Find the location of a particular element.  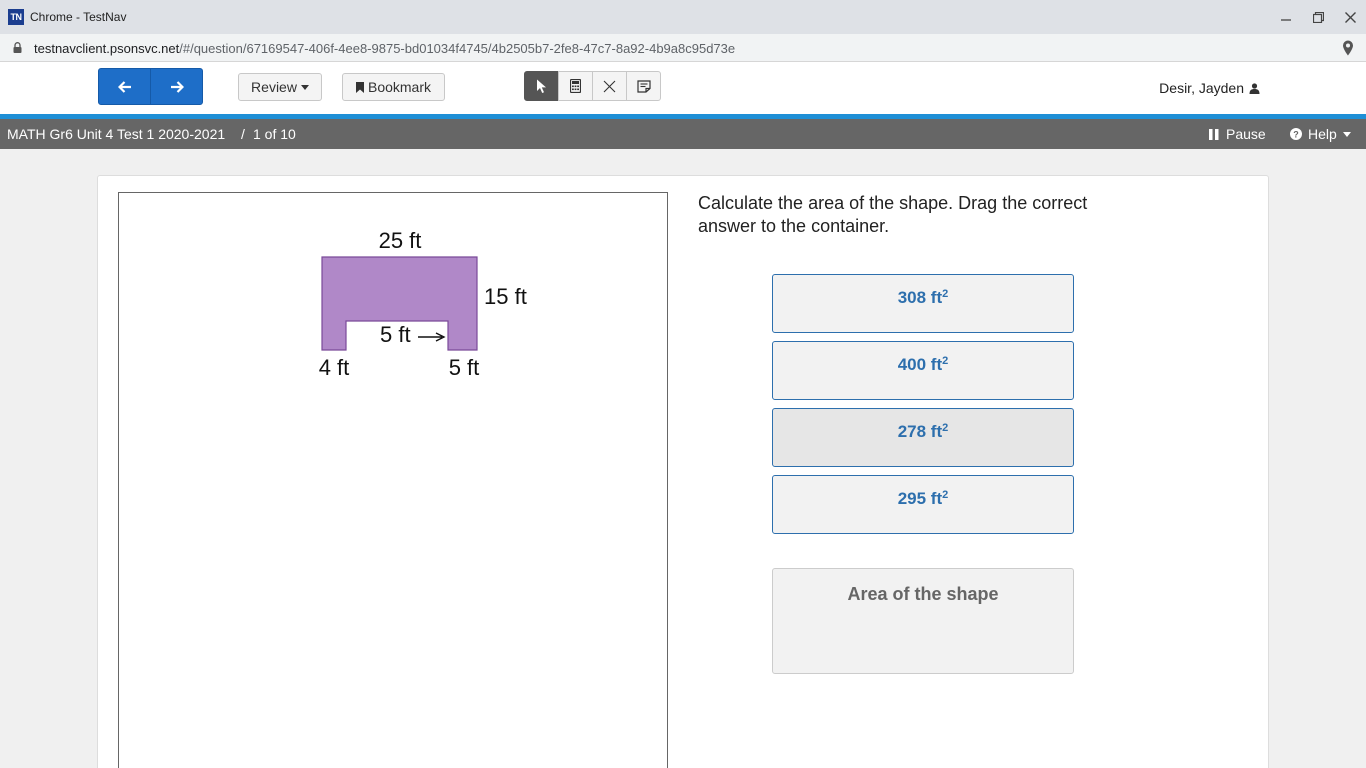

right-dimension-label: 15 ft is located at coordinates (505, 296).